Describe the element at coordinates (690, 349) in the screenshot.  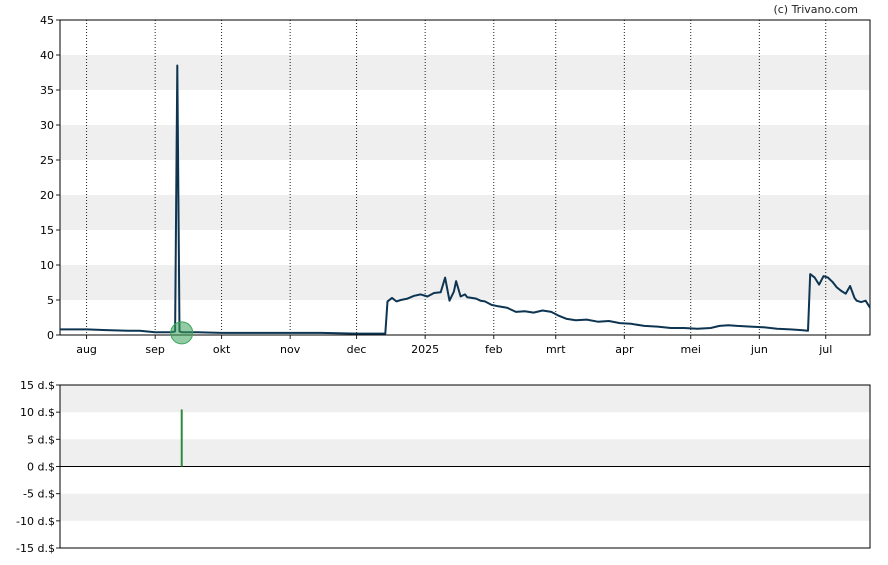
I see `x-tick-label: mei` at that location.